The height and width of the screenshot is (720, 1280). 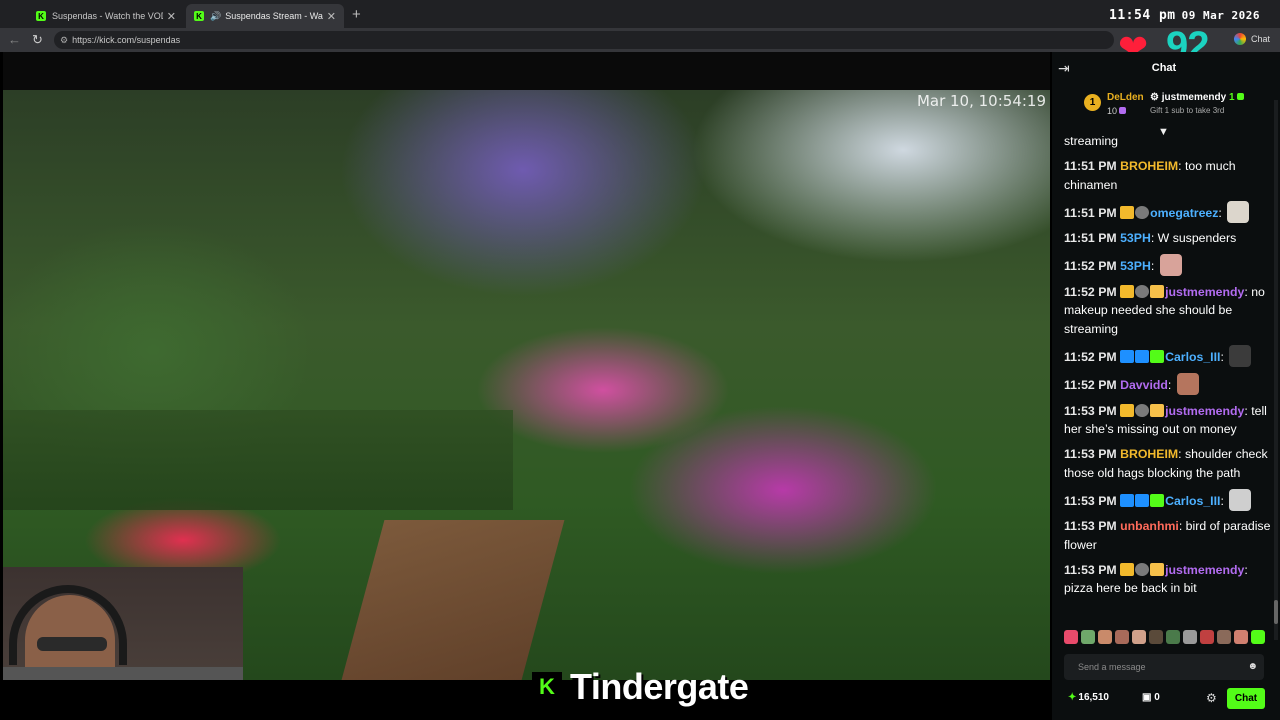 I want to click on chat-message: 11:51 PM BROHEIM: too much chinamen, so click(x=1150, y=175).